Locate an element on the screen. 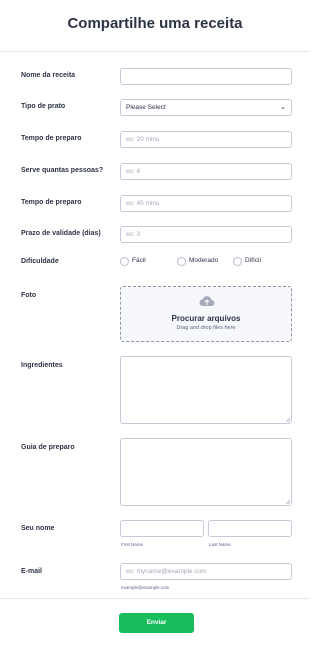 The width and height of the screenshot is (320, 649). prep-time-2-label: Tempo de preparo is located at coordinates (51, 202).